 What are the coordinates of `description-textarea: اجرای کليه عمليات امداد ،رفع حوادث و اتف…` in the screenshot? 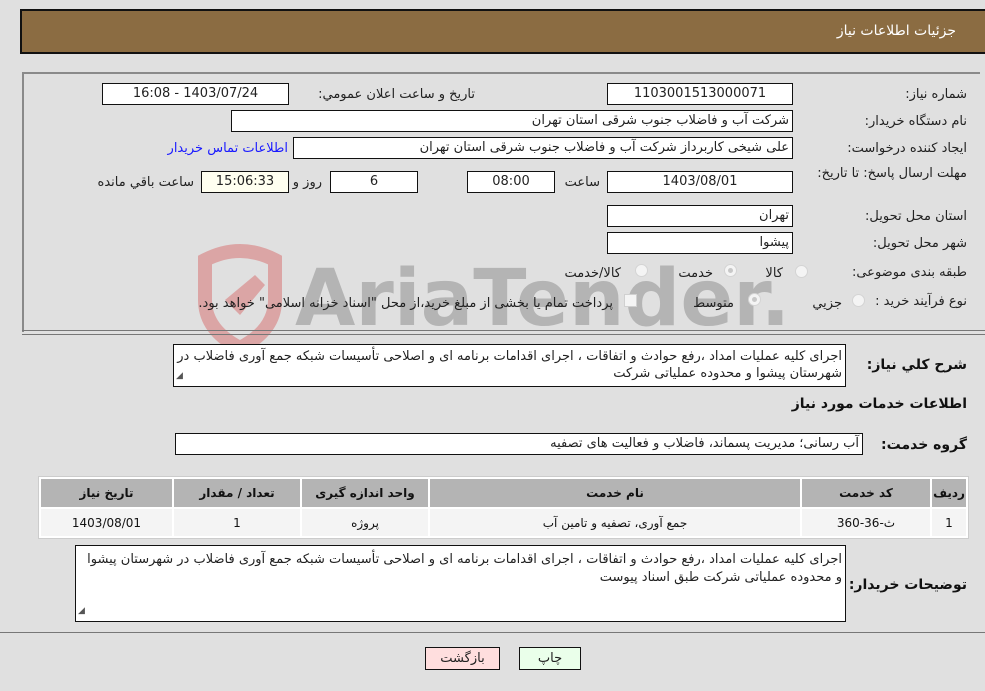 It's located at (509, 365).